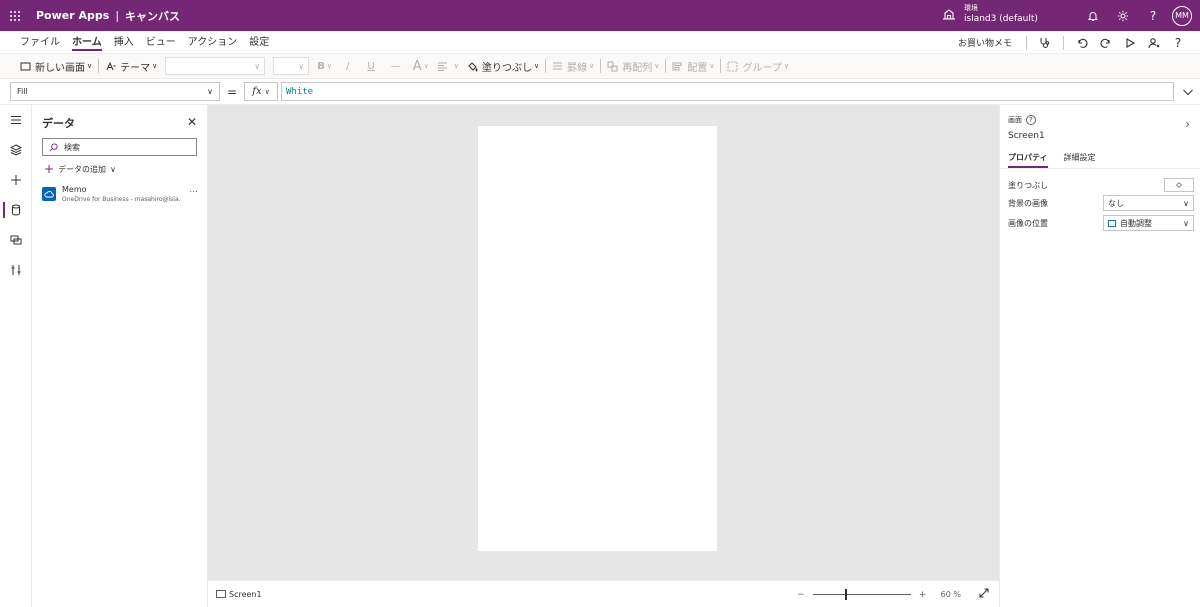 This screenshot has width=1200, height=607. What do you see at coordinates (16, 180) in the screenshot?
I see `insert-plus-icon` at bounding box center [16, 180].